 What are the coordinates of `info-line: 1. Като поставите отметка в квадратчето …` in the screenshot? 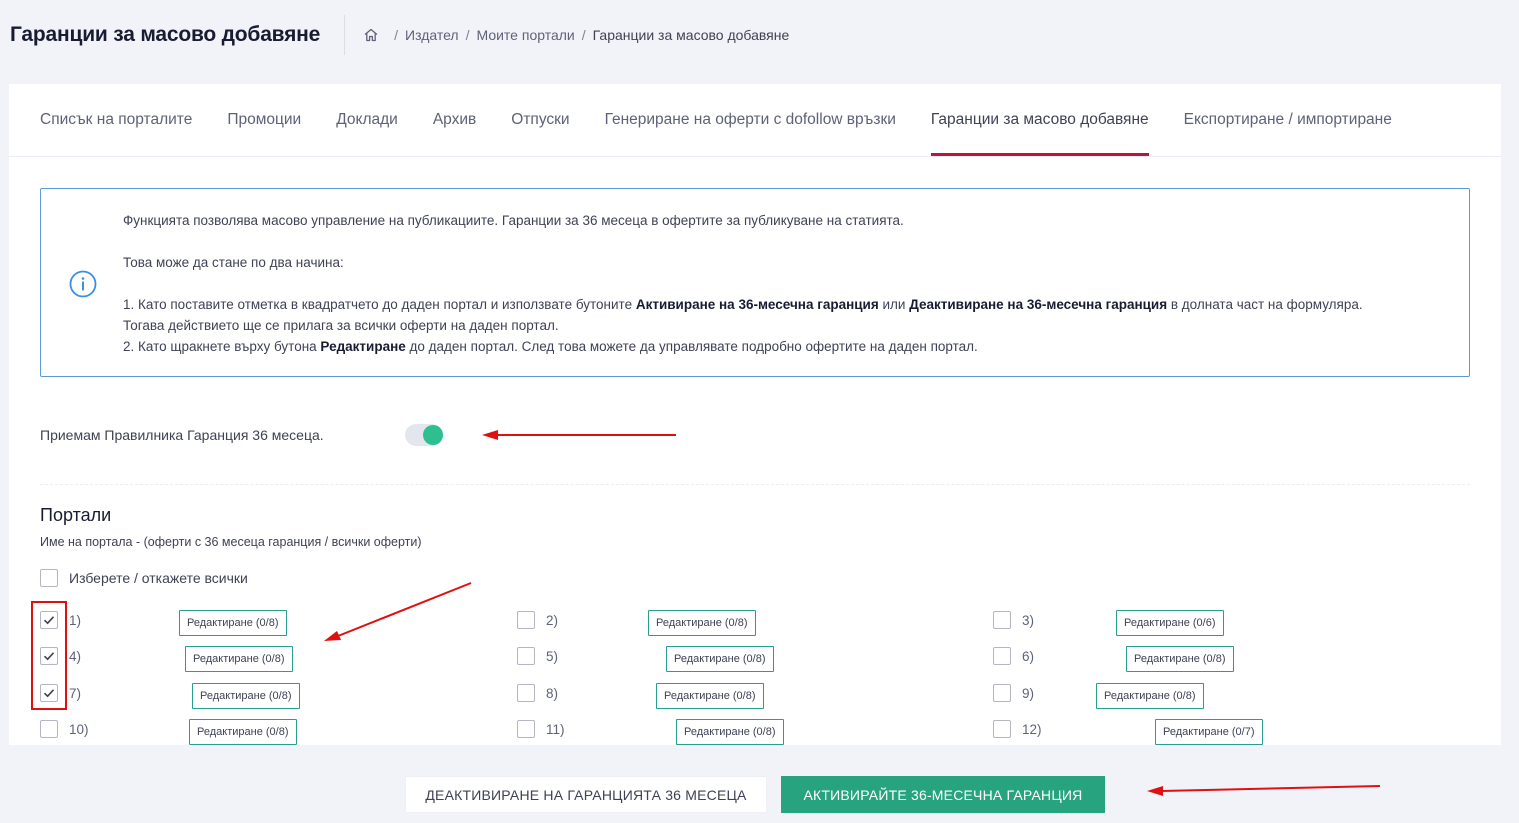 It's located at (743, 304).